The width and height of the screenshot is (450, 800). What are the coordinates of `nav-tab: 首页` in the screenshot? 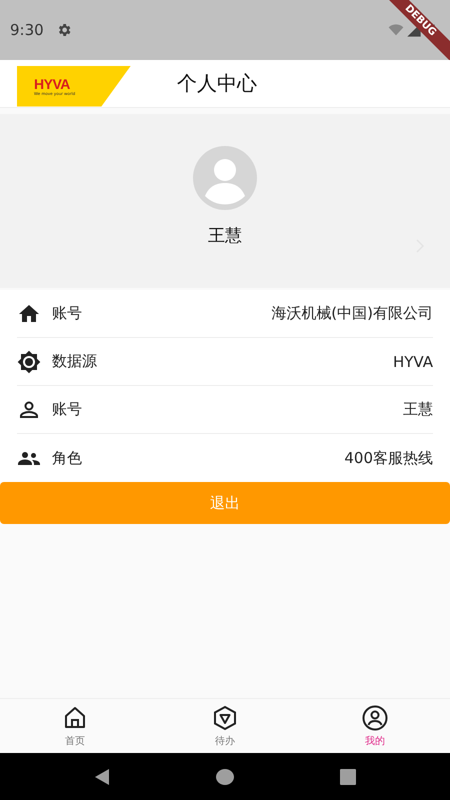 It's located at (75, 726).